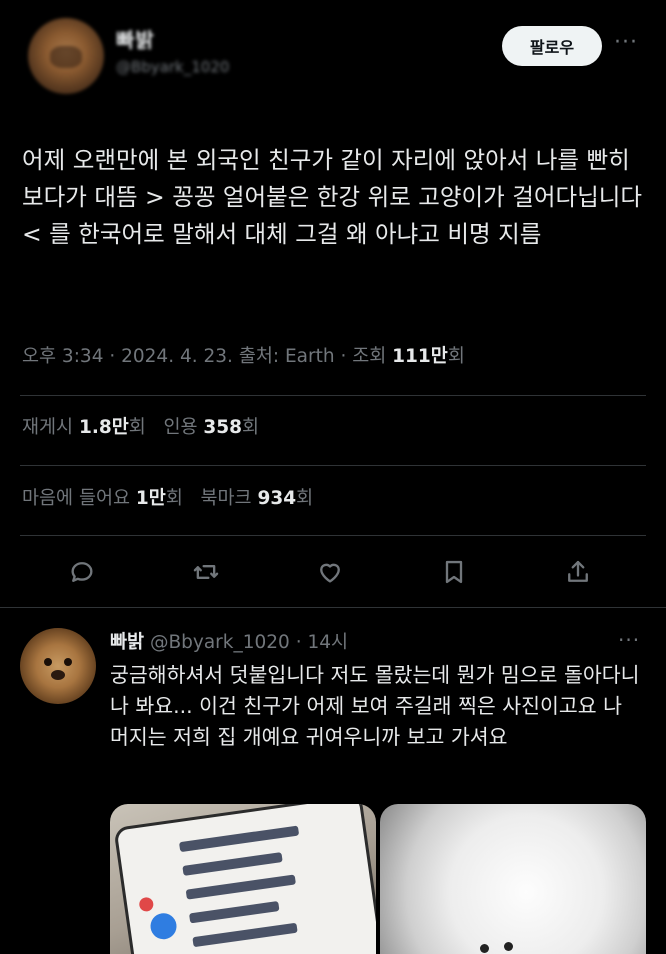 The image size is (666, 954). I want to click on reply-author-handle: @Bbyark_1020, so click(220, 642).